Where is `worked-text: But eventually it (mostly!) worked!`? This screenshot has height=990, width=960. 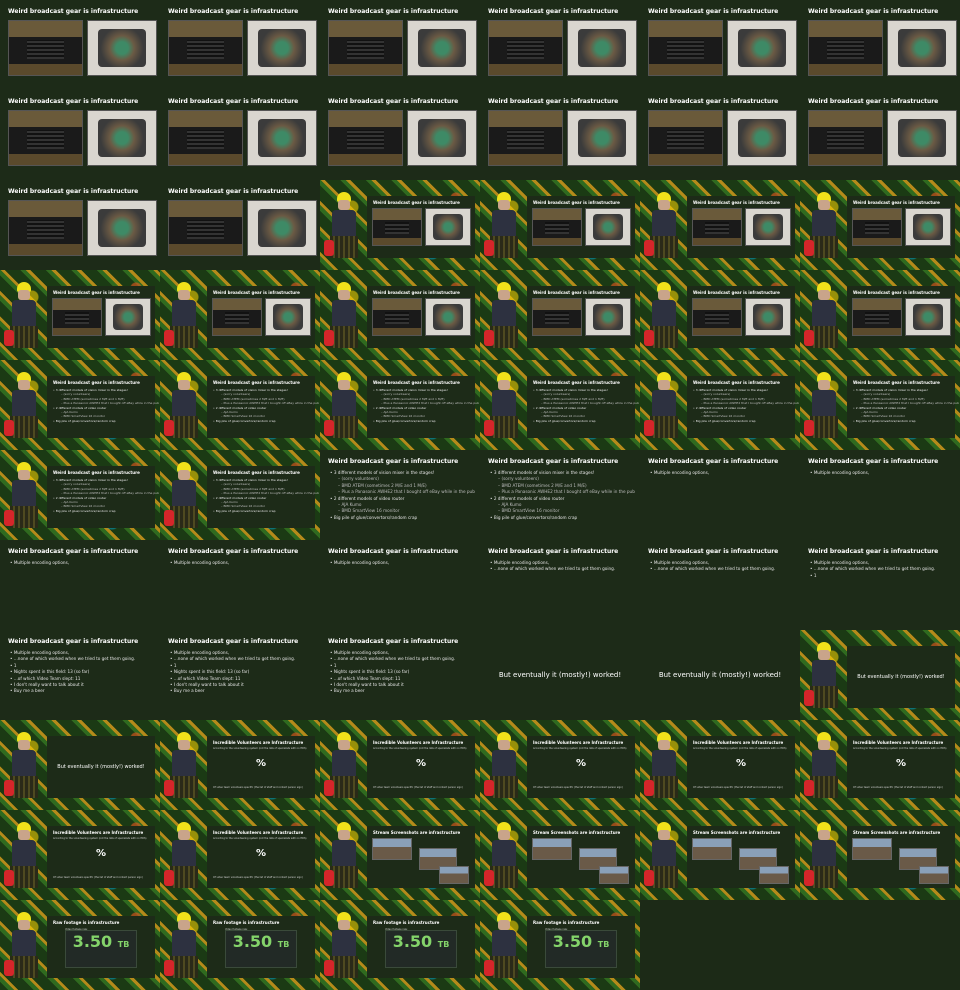
worked-text: But eventually it (mostly!) worked! is located at coordinates (560, 675).